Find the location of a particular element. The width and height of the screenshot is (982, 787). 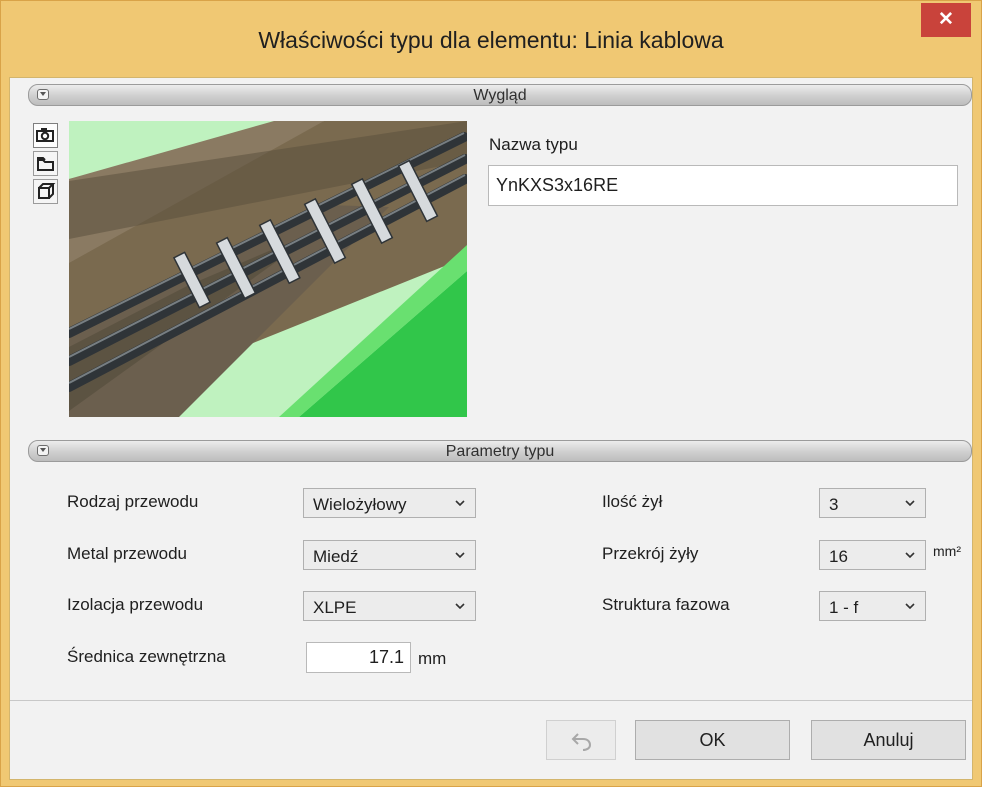

outer-diameter-label: Średnica zewnętrzna is located at coordinates (146, 656).